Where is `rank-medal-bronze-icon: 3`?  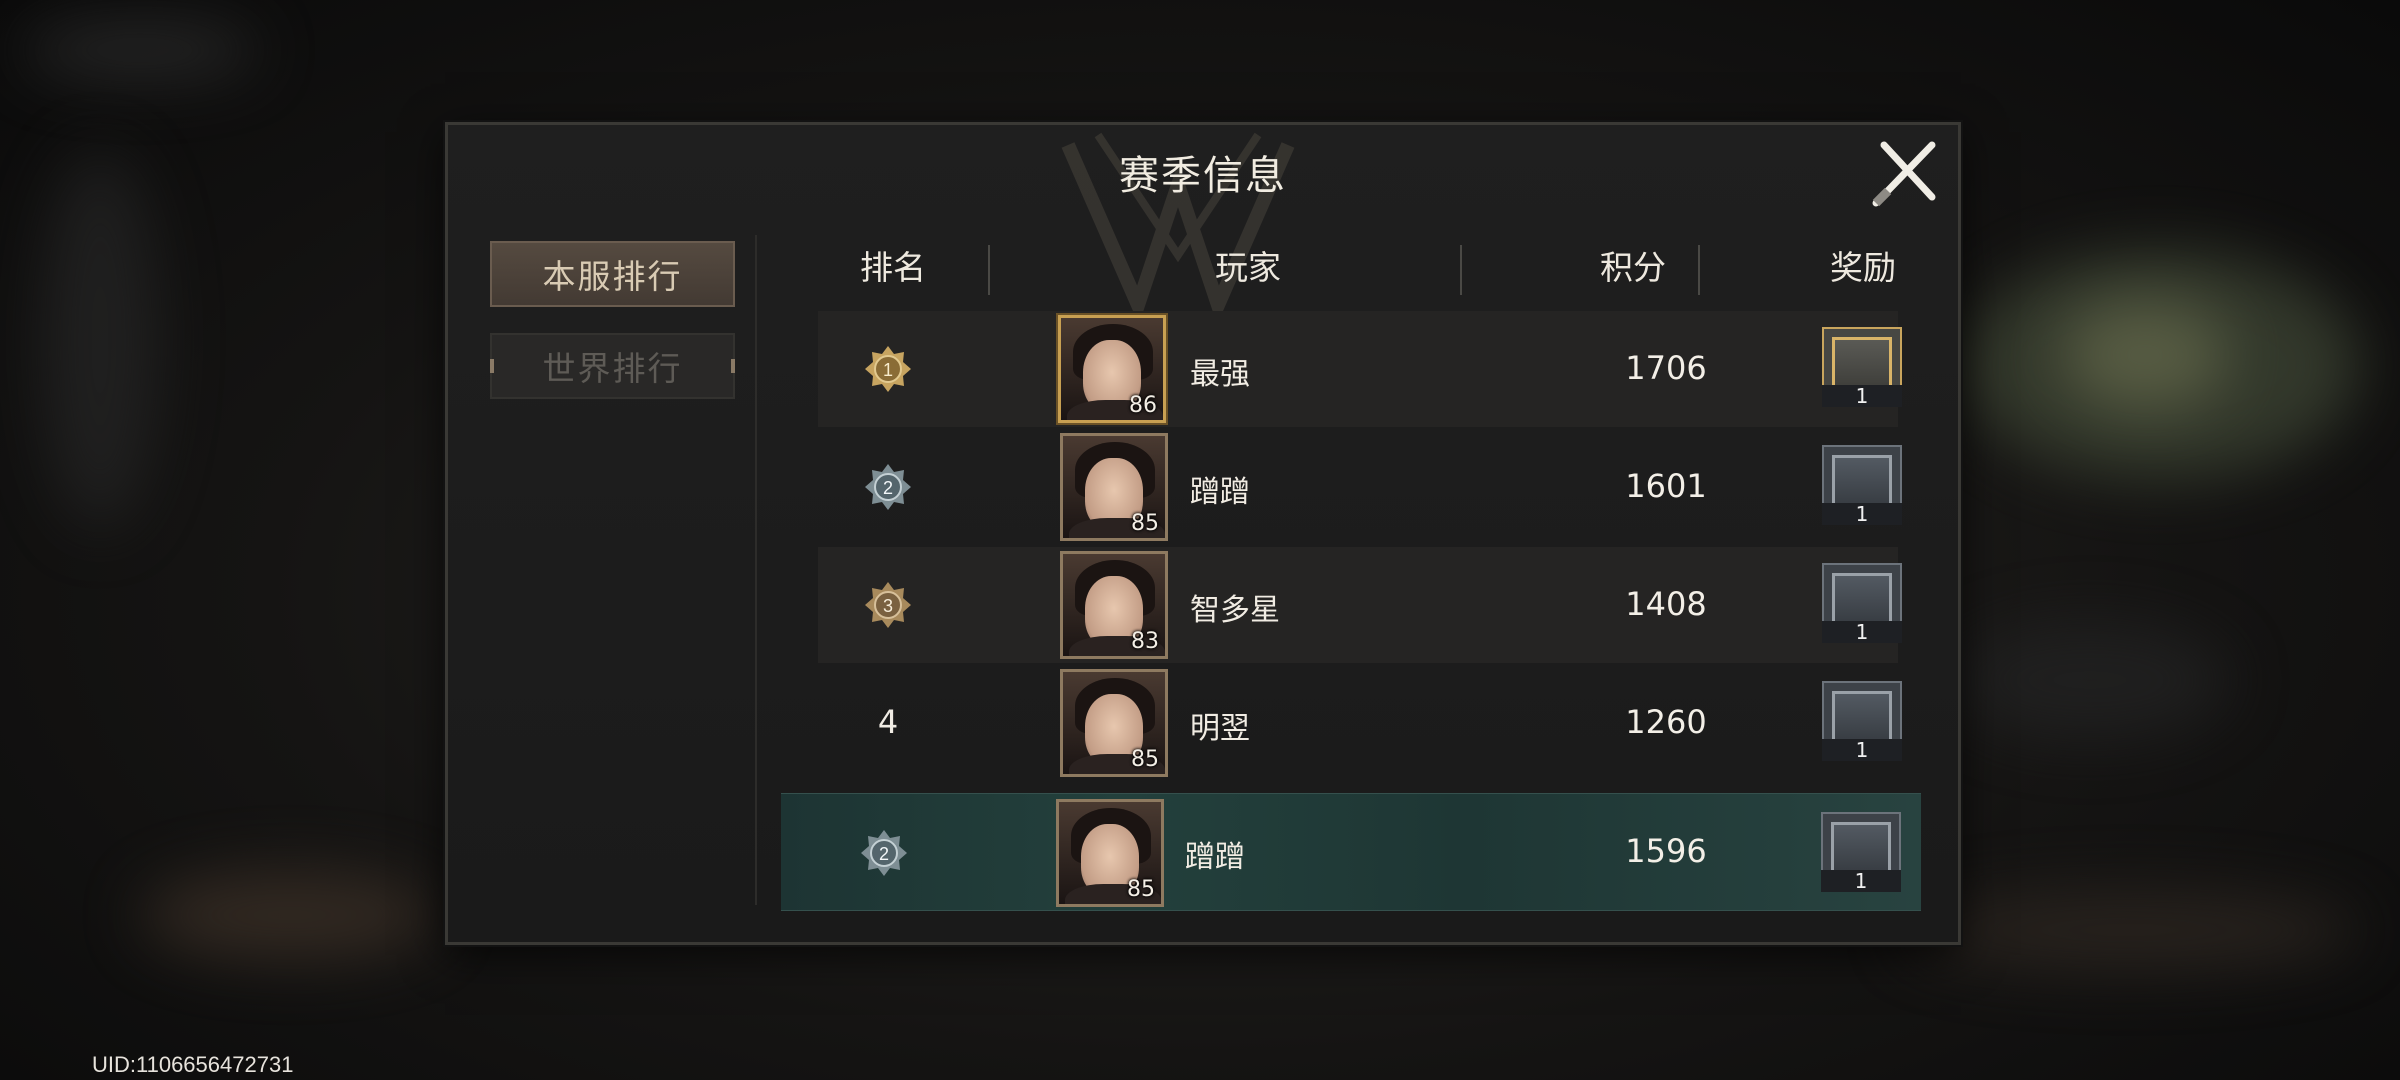
rank-medal-bronze-icon: 3 is located at coordinates (888, 605).